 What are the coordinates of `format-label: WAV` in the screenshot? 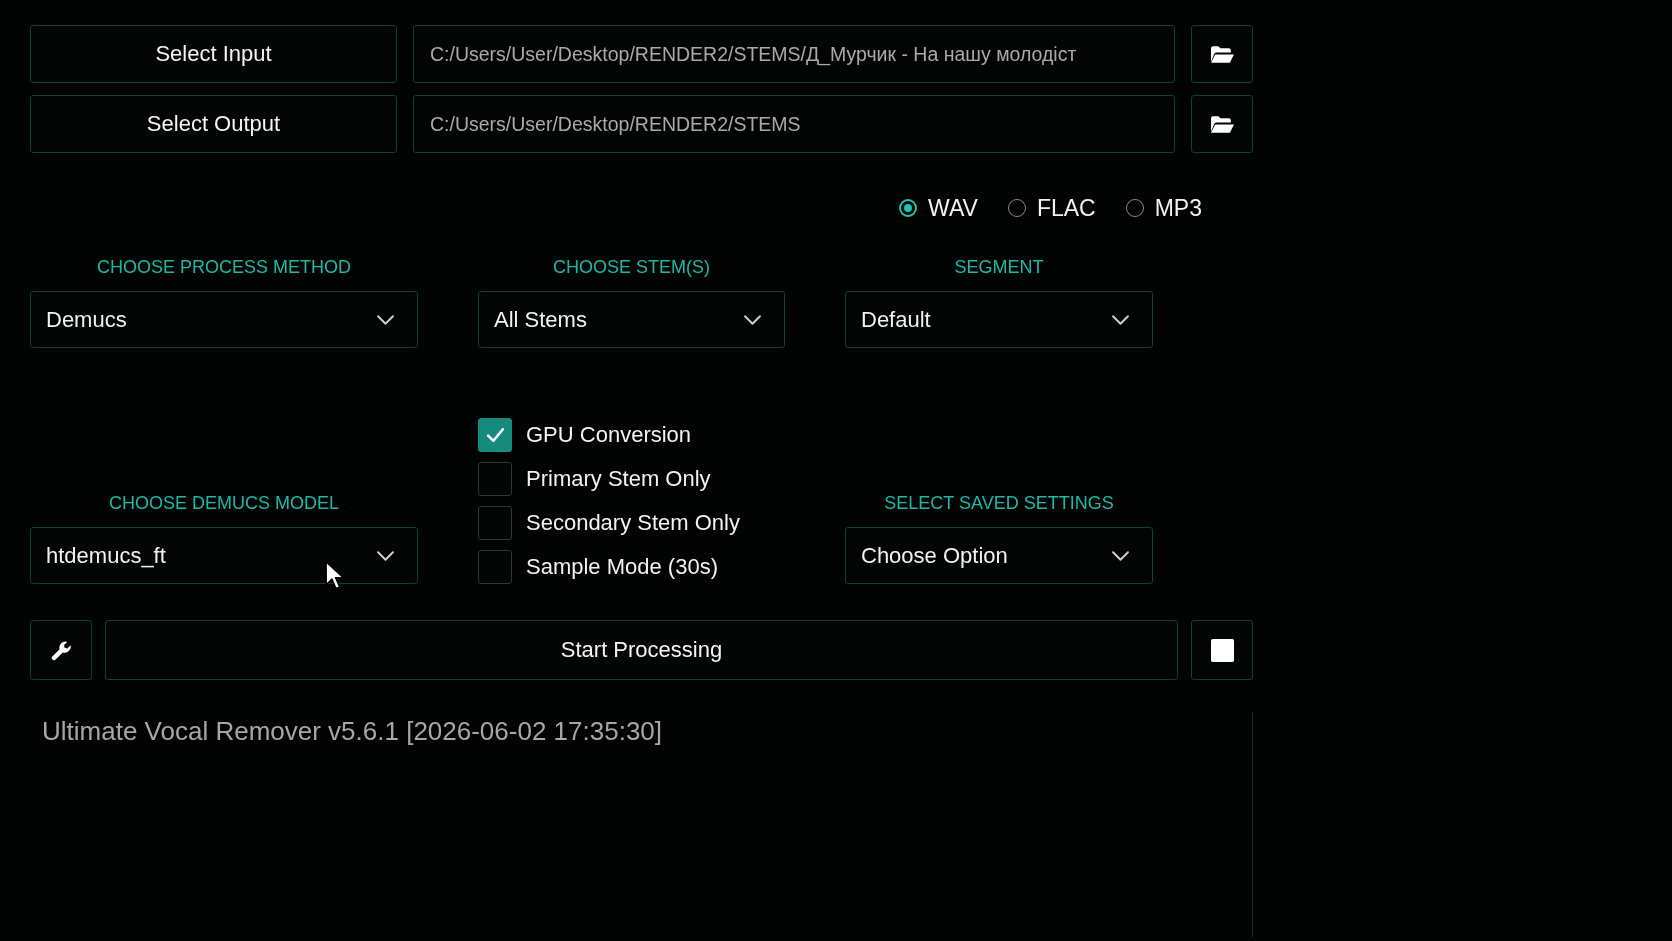 It's located at (953, 208).